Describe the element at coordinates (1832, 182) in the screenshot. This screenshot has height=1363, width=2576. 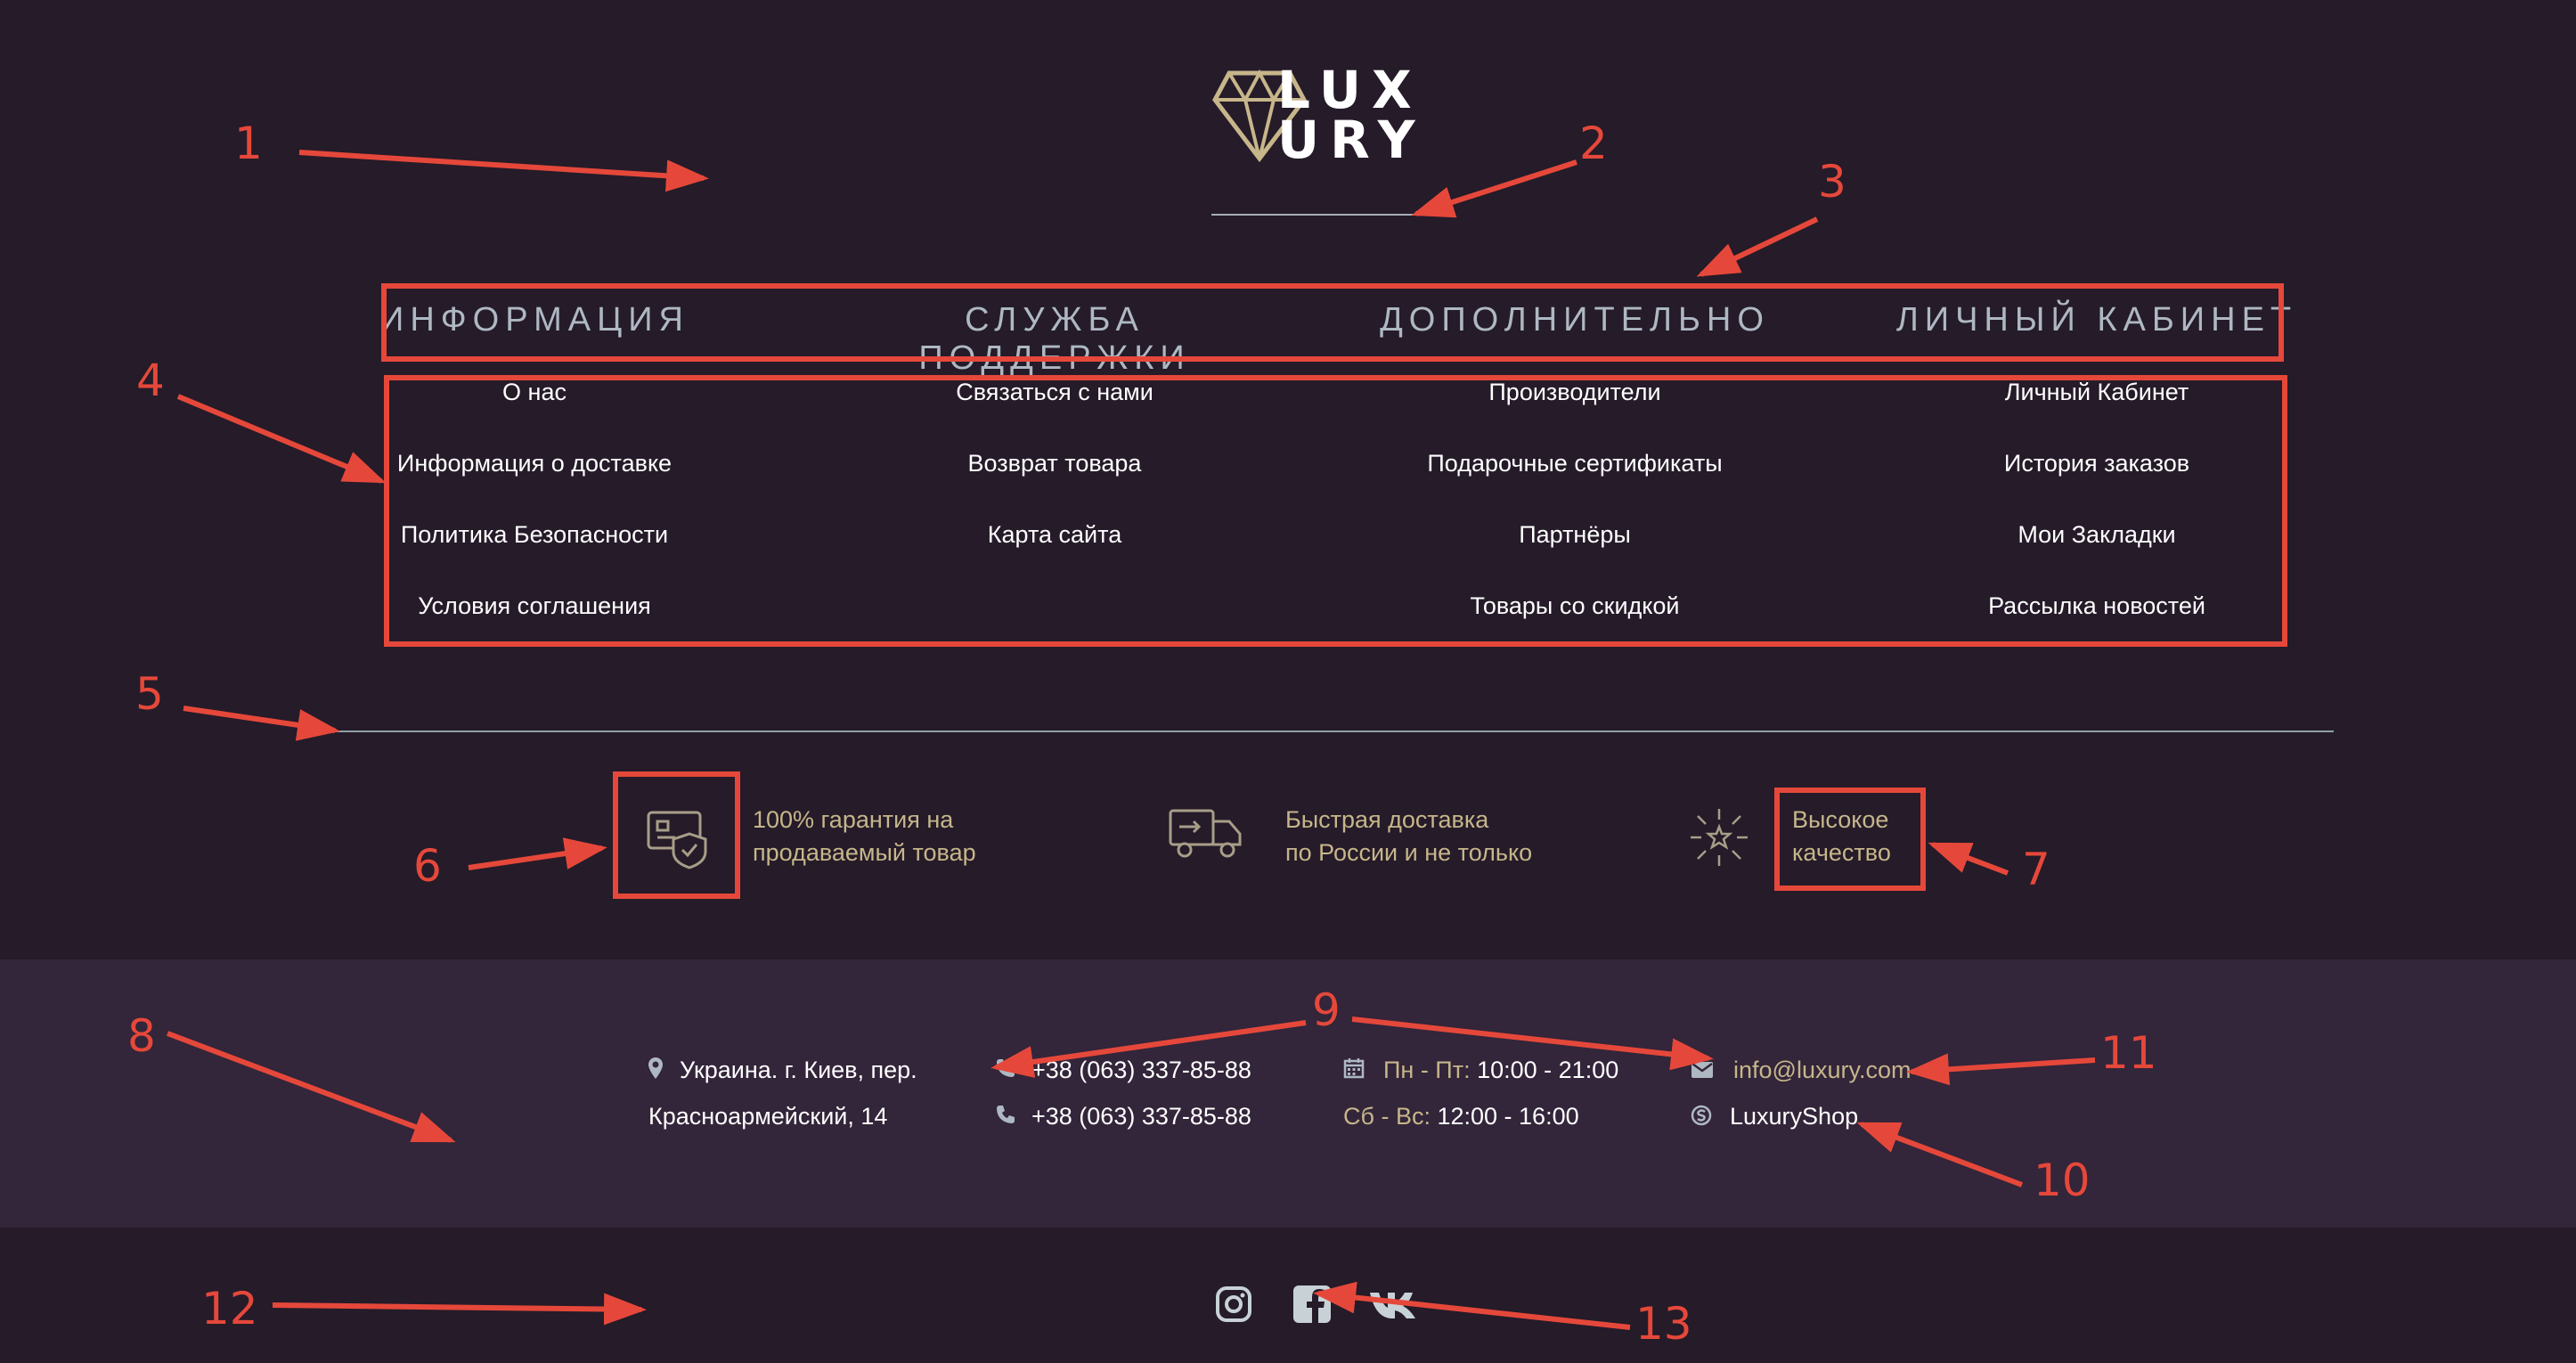
I see `annotation-number-3: 3` at that location.